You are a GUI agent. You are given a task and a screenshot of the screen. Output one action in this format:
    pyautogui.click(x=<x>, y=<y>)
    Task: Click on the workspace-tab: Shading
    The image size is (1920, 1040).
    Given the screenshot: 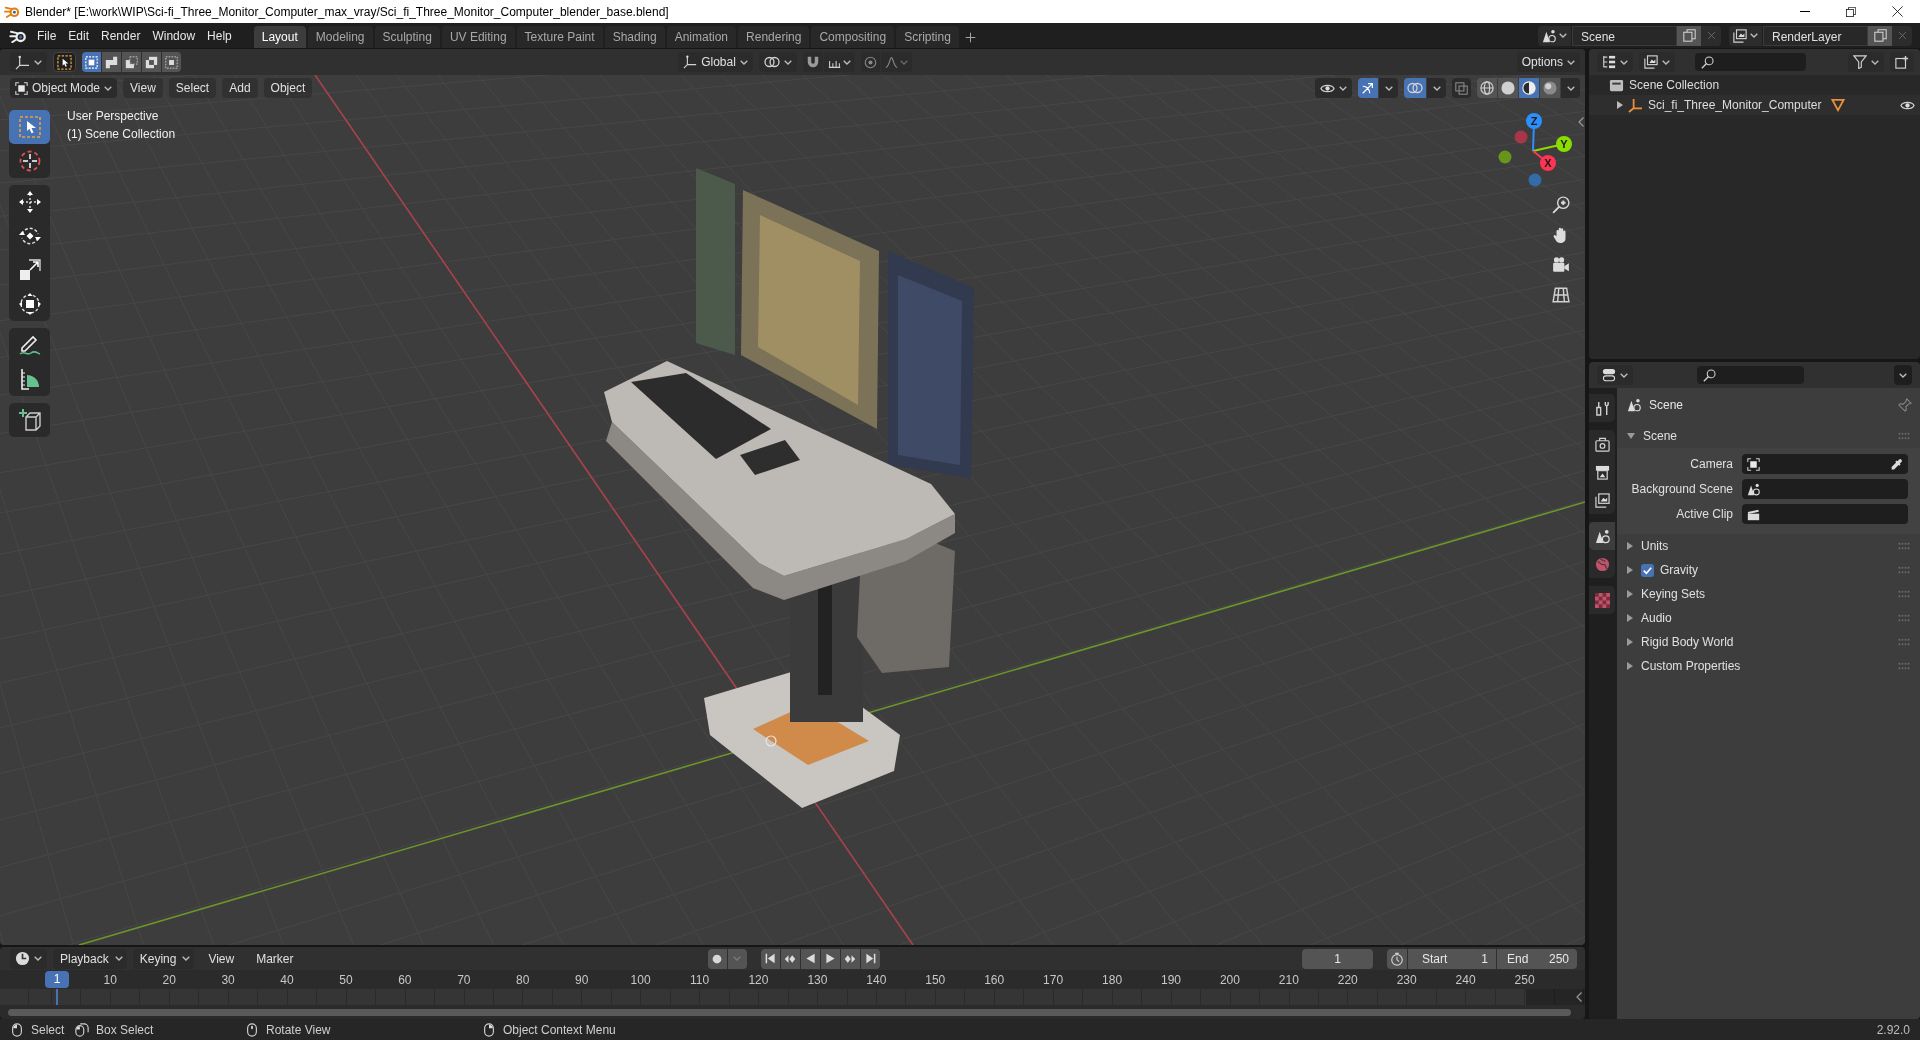 What is the action you would take?
    pyautogui.click(x=634, y=37)
    